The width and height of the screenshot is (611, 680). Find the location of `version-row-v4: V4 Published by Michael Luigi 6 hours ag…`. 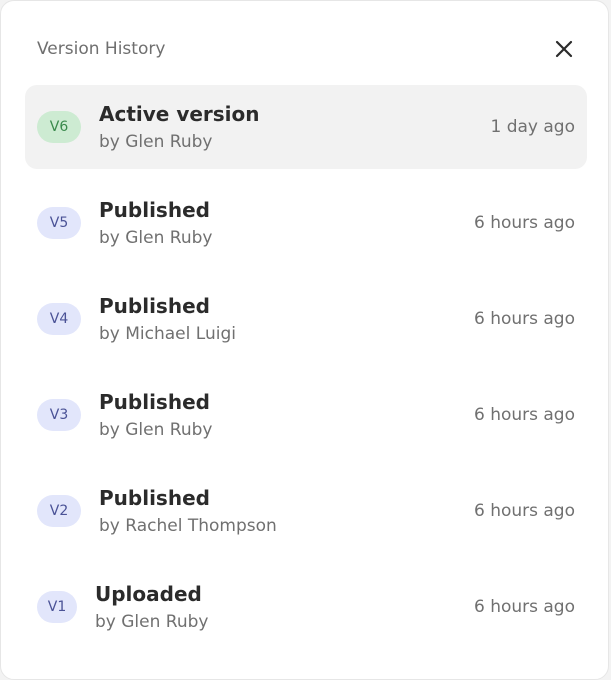

version-row-v4: V4 Published by Michael Luigi 6 hours ag… is located at coordinates (306, 319).